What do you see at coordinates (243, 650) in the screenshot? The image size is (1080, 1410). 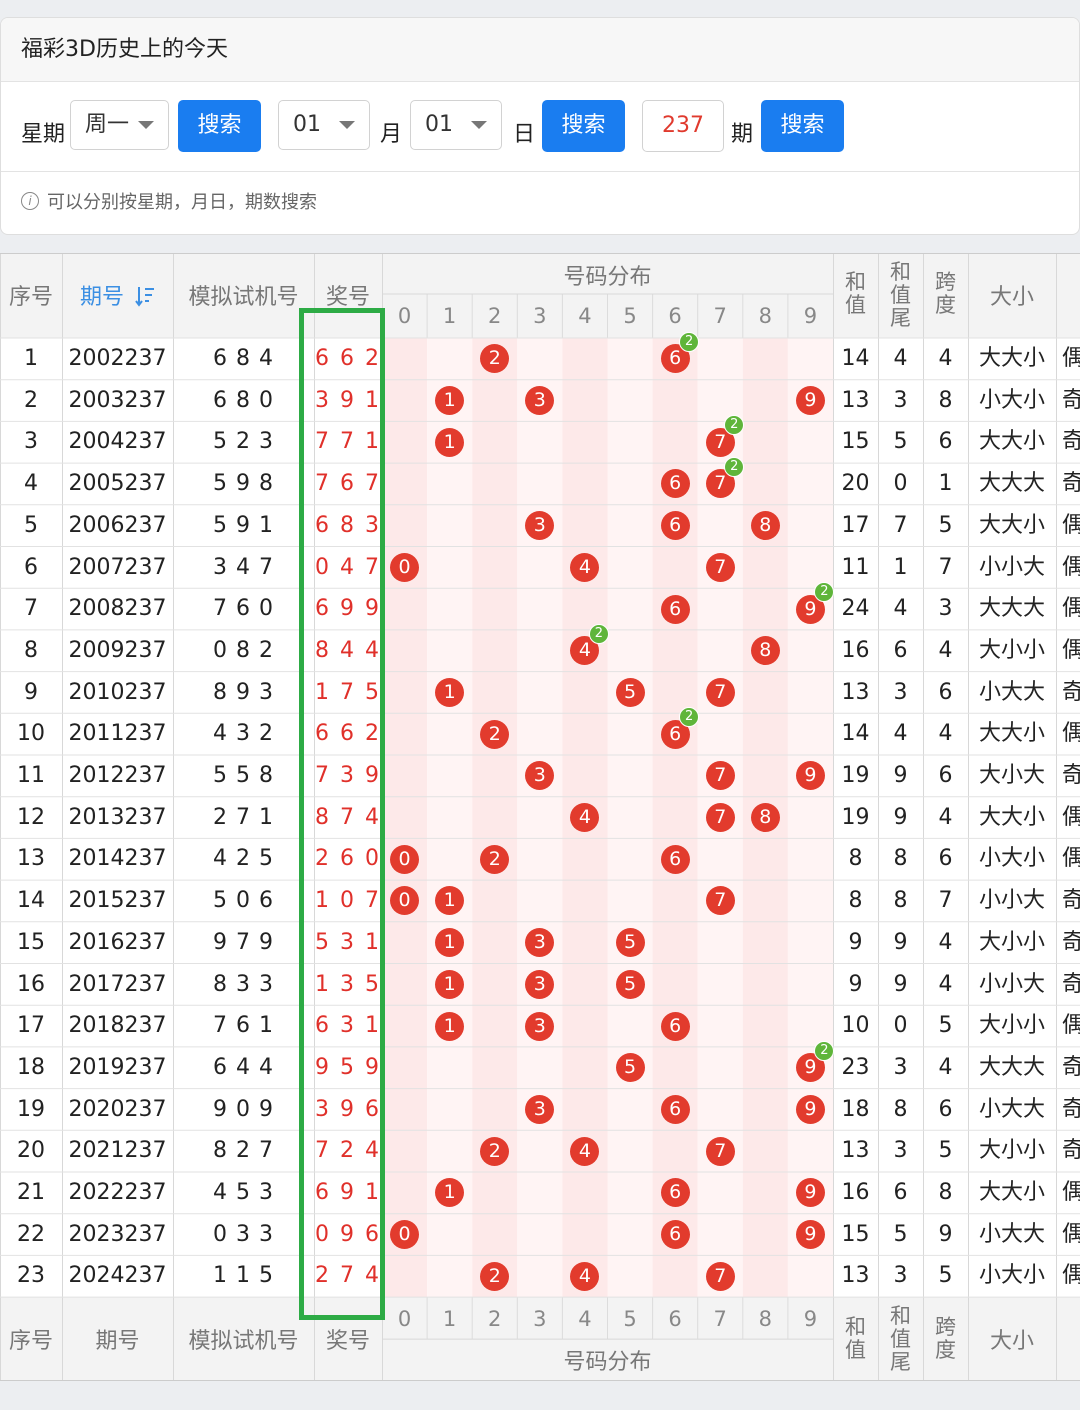 I see `sim-number-cell: 0 8 2` at bounding box center [243, 650].